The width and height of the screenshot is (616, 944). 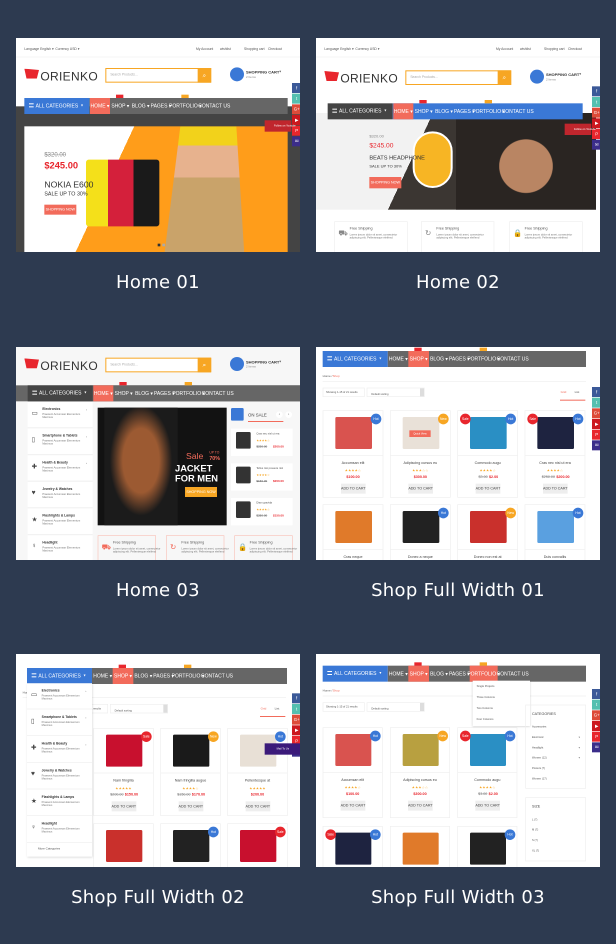 What do you see at coordinates (190, 781) in the screenshot?
I see `product-name: Nam fringilla augue` at bounding box center [190, 781].